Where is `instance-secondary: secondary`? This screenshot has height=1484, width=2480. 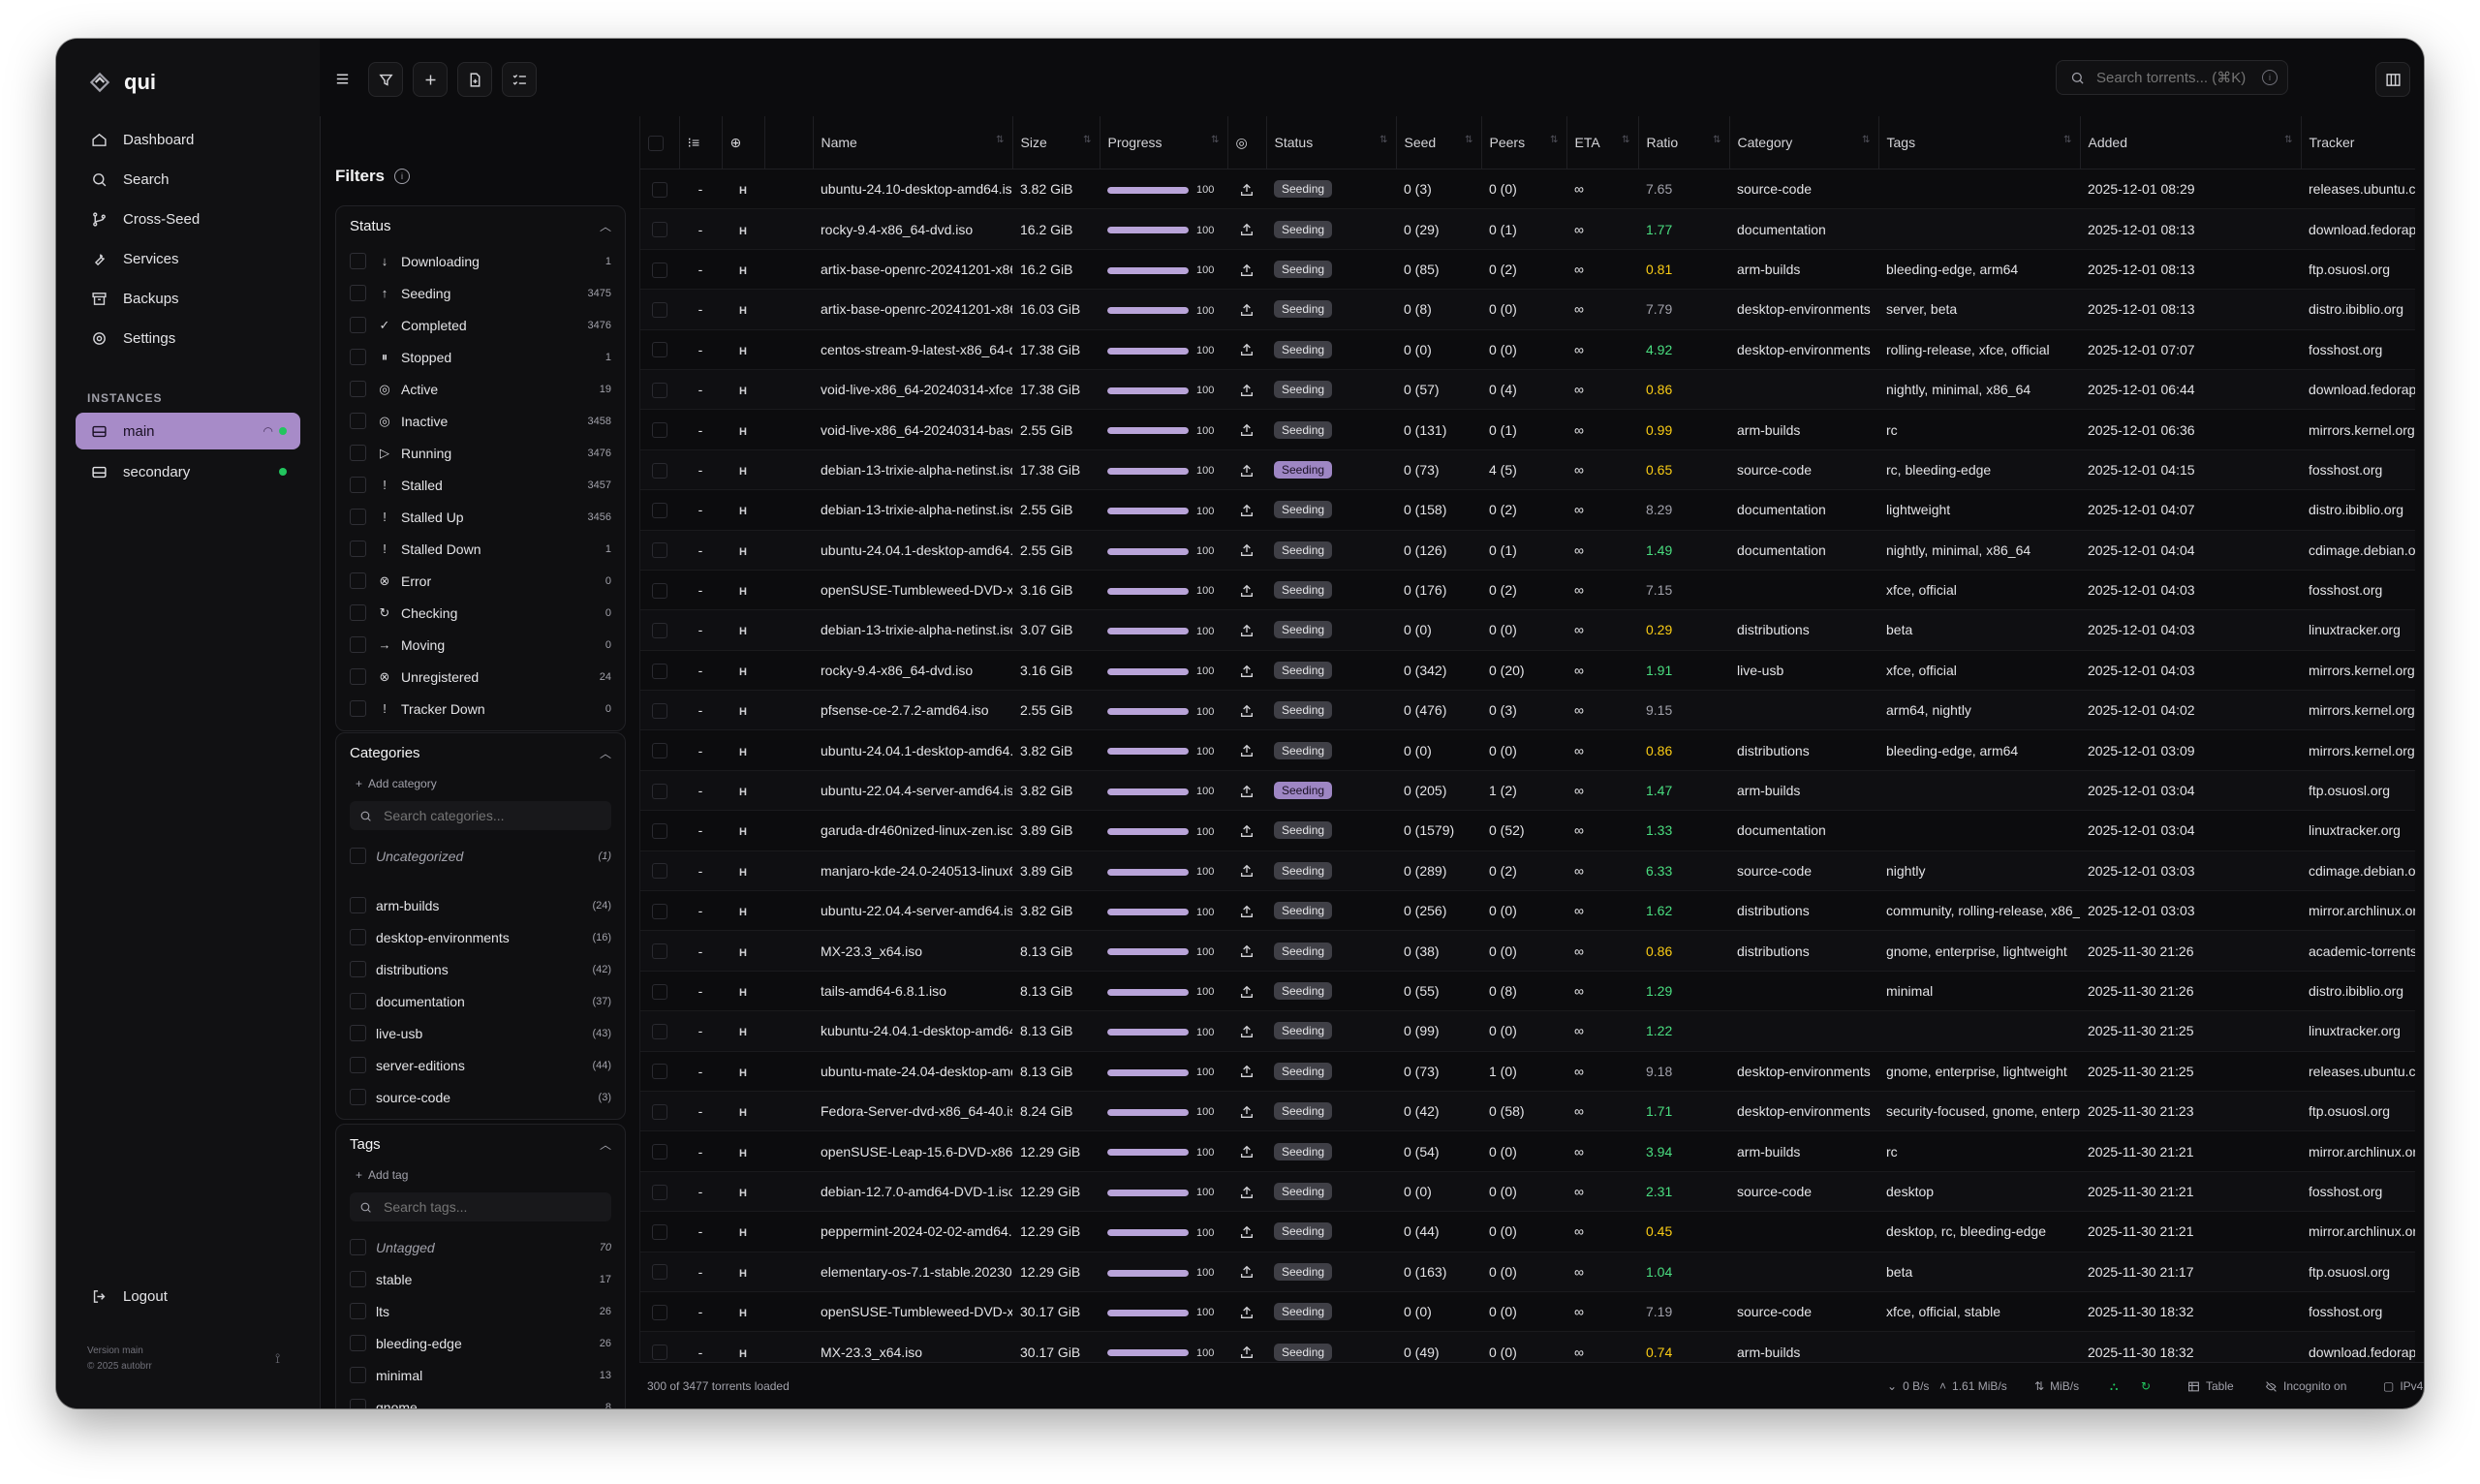
instance-secondary: secondary is located at coordinates (188, 471).